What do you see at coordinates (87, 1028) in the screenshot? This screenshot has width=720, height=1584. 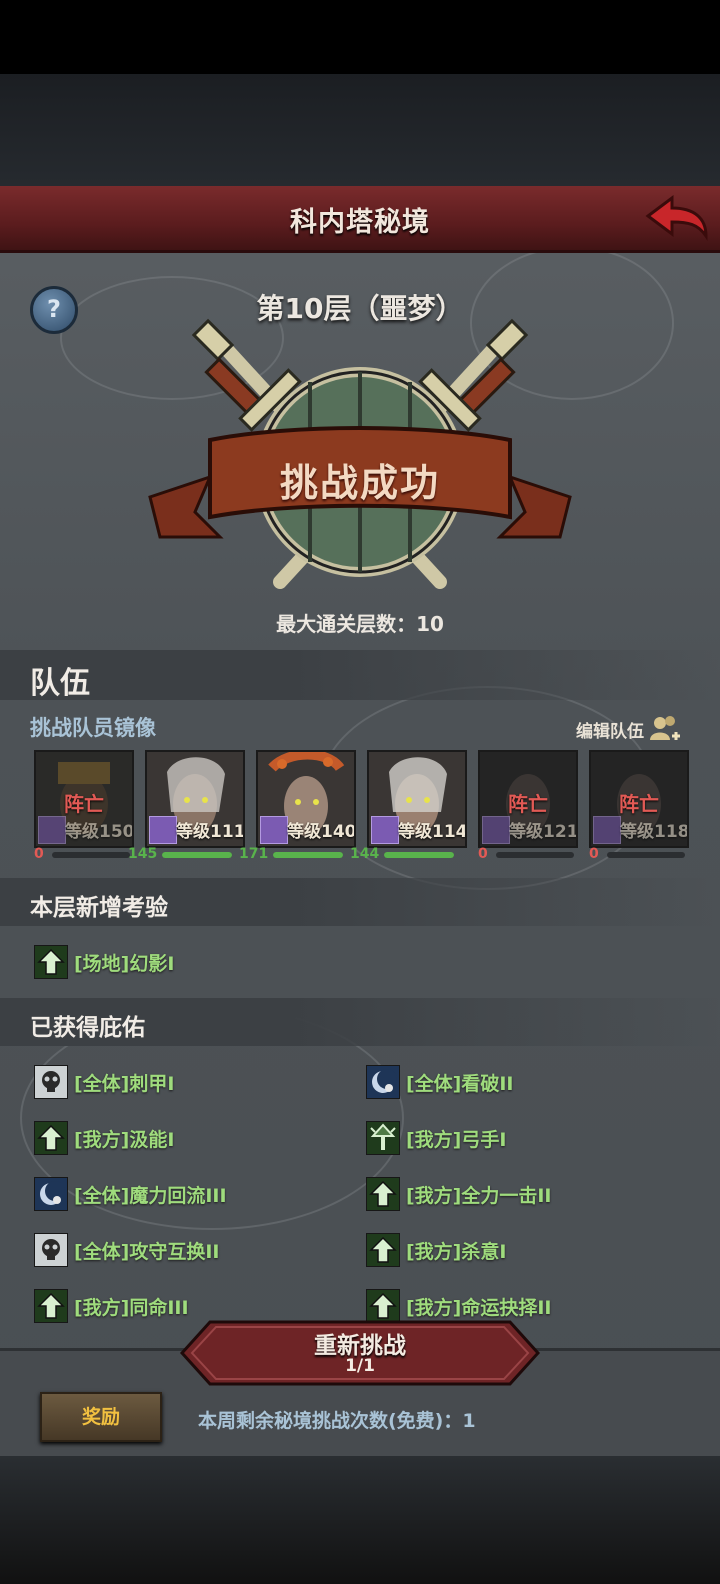 I see `blessings-section-title: 已获得庇佑` at bounding box center [87, 1028].